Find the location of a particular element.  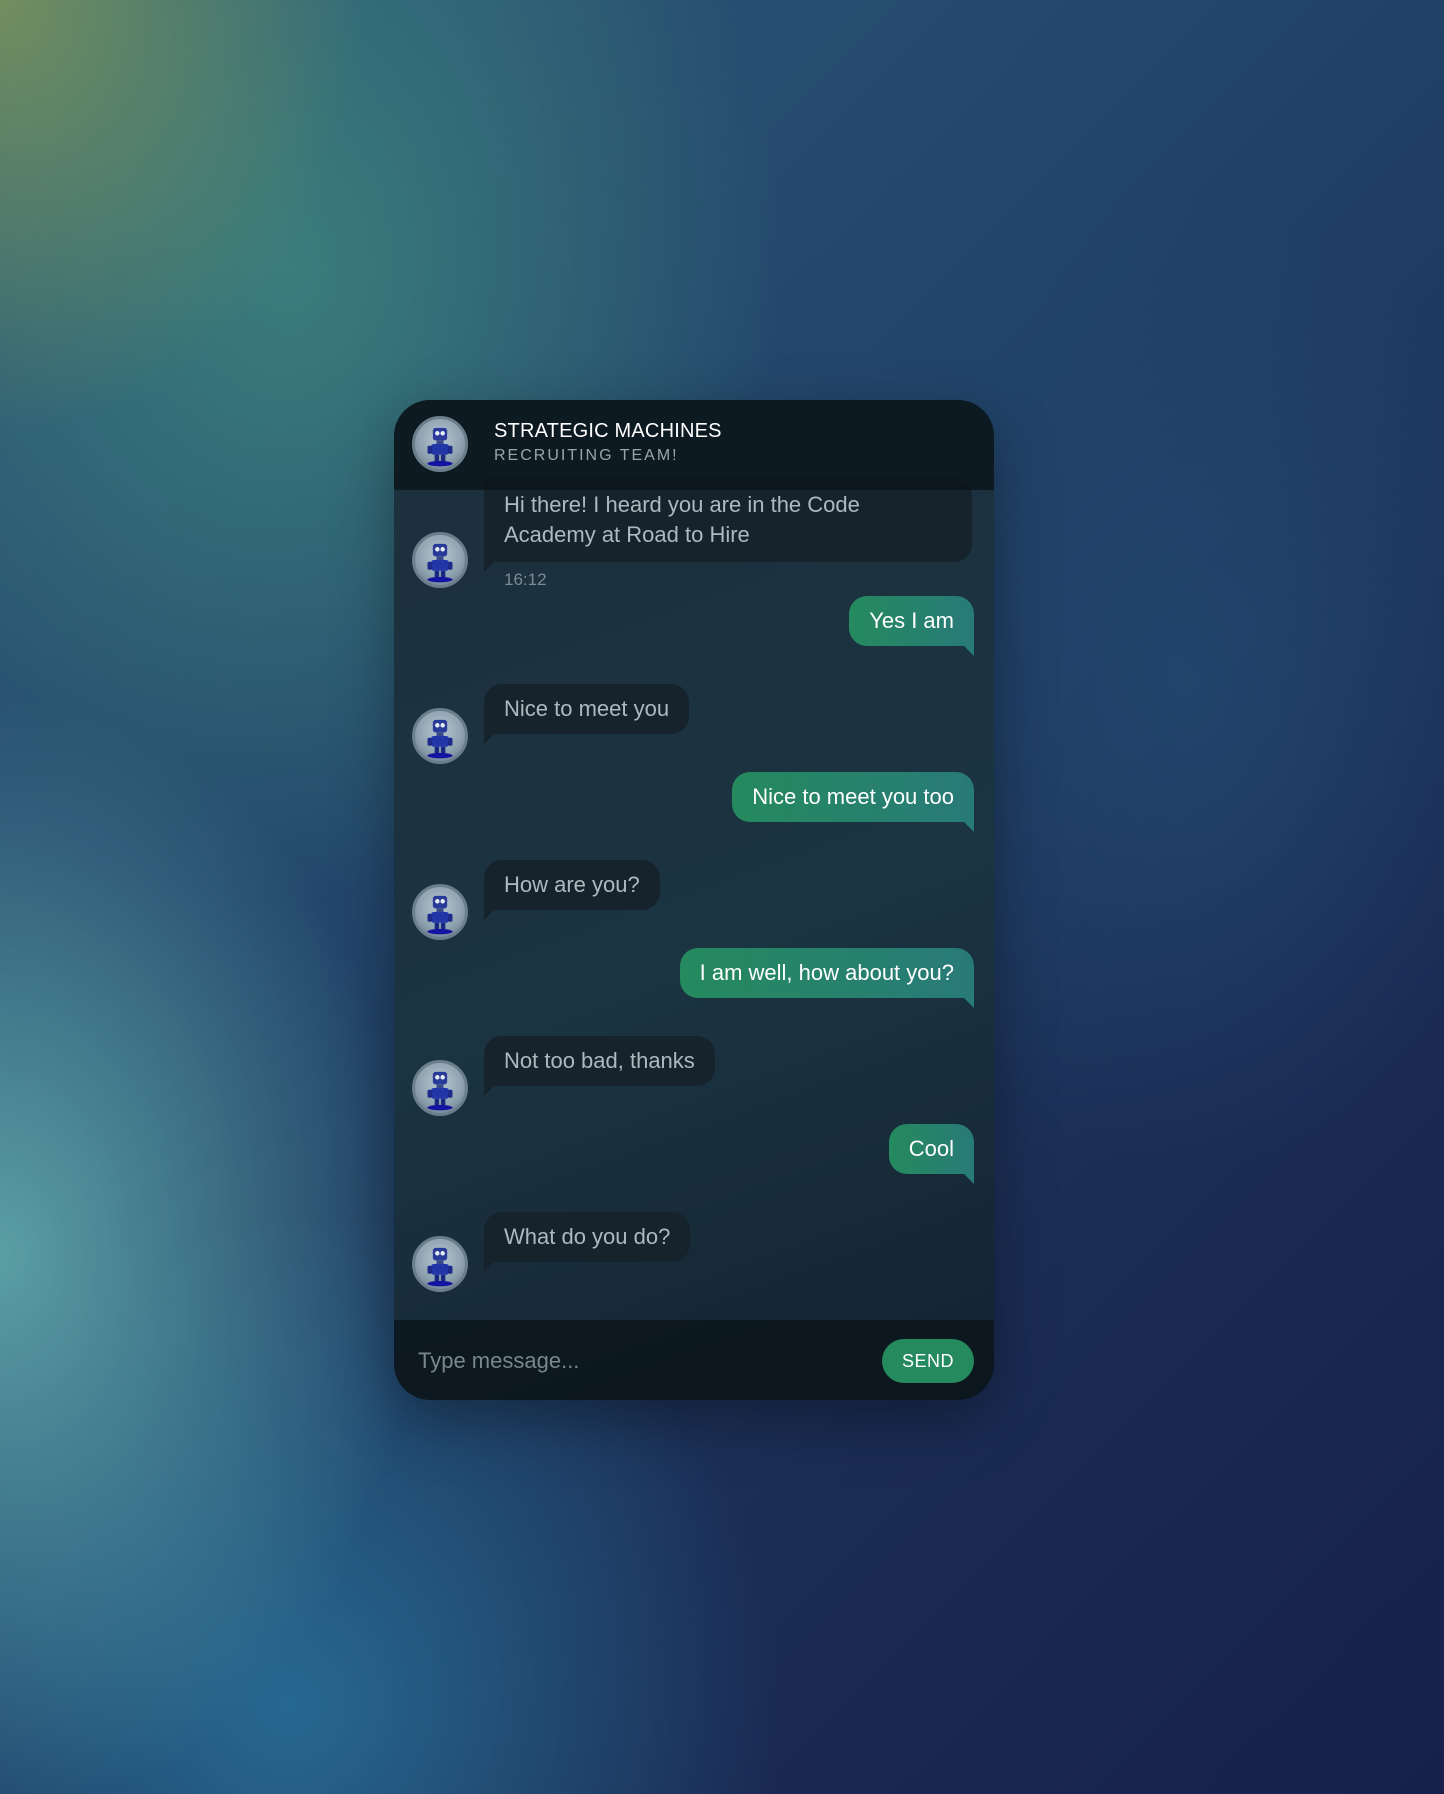

bot-message: Not too bad, thanks is located at coordinates (599, 1066).